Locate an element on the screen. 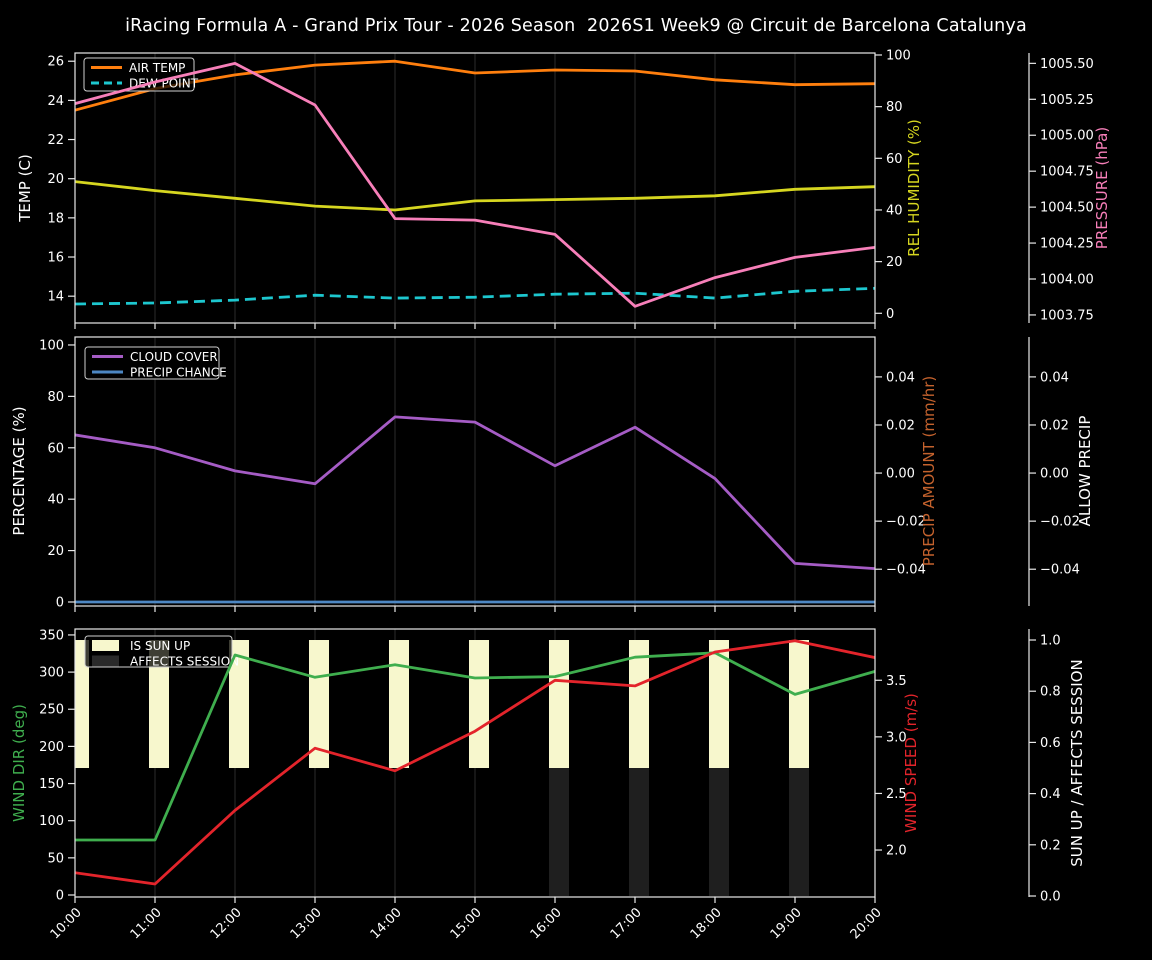  left-tick-label: 24 is located at coordinates (55, 101).